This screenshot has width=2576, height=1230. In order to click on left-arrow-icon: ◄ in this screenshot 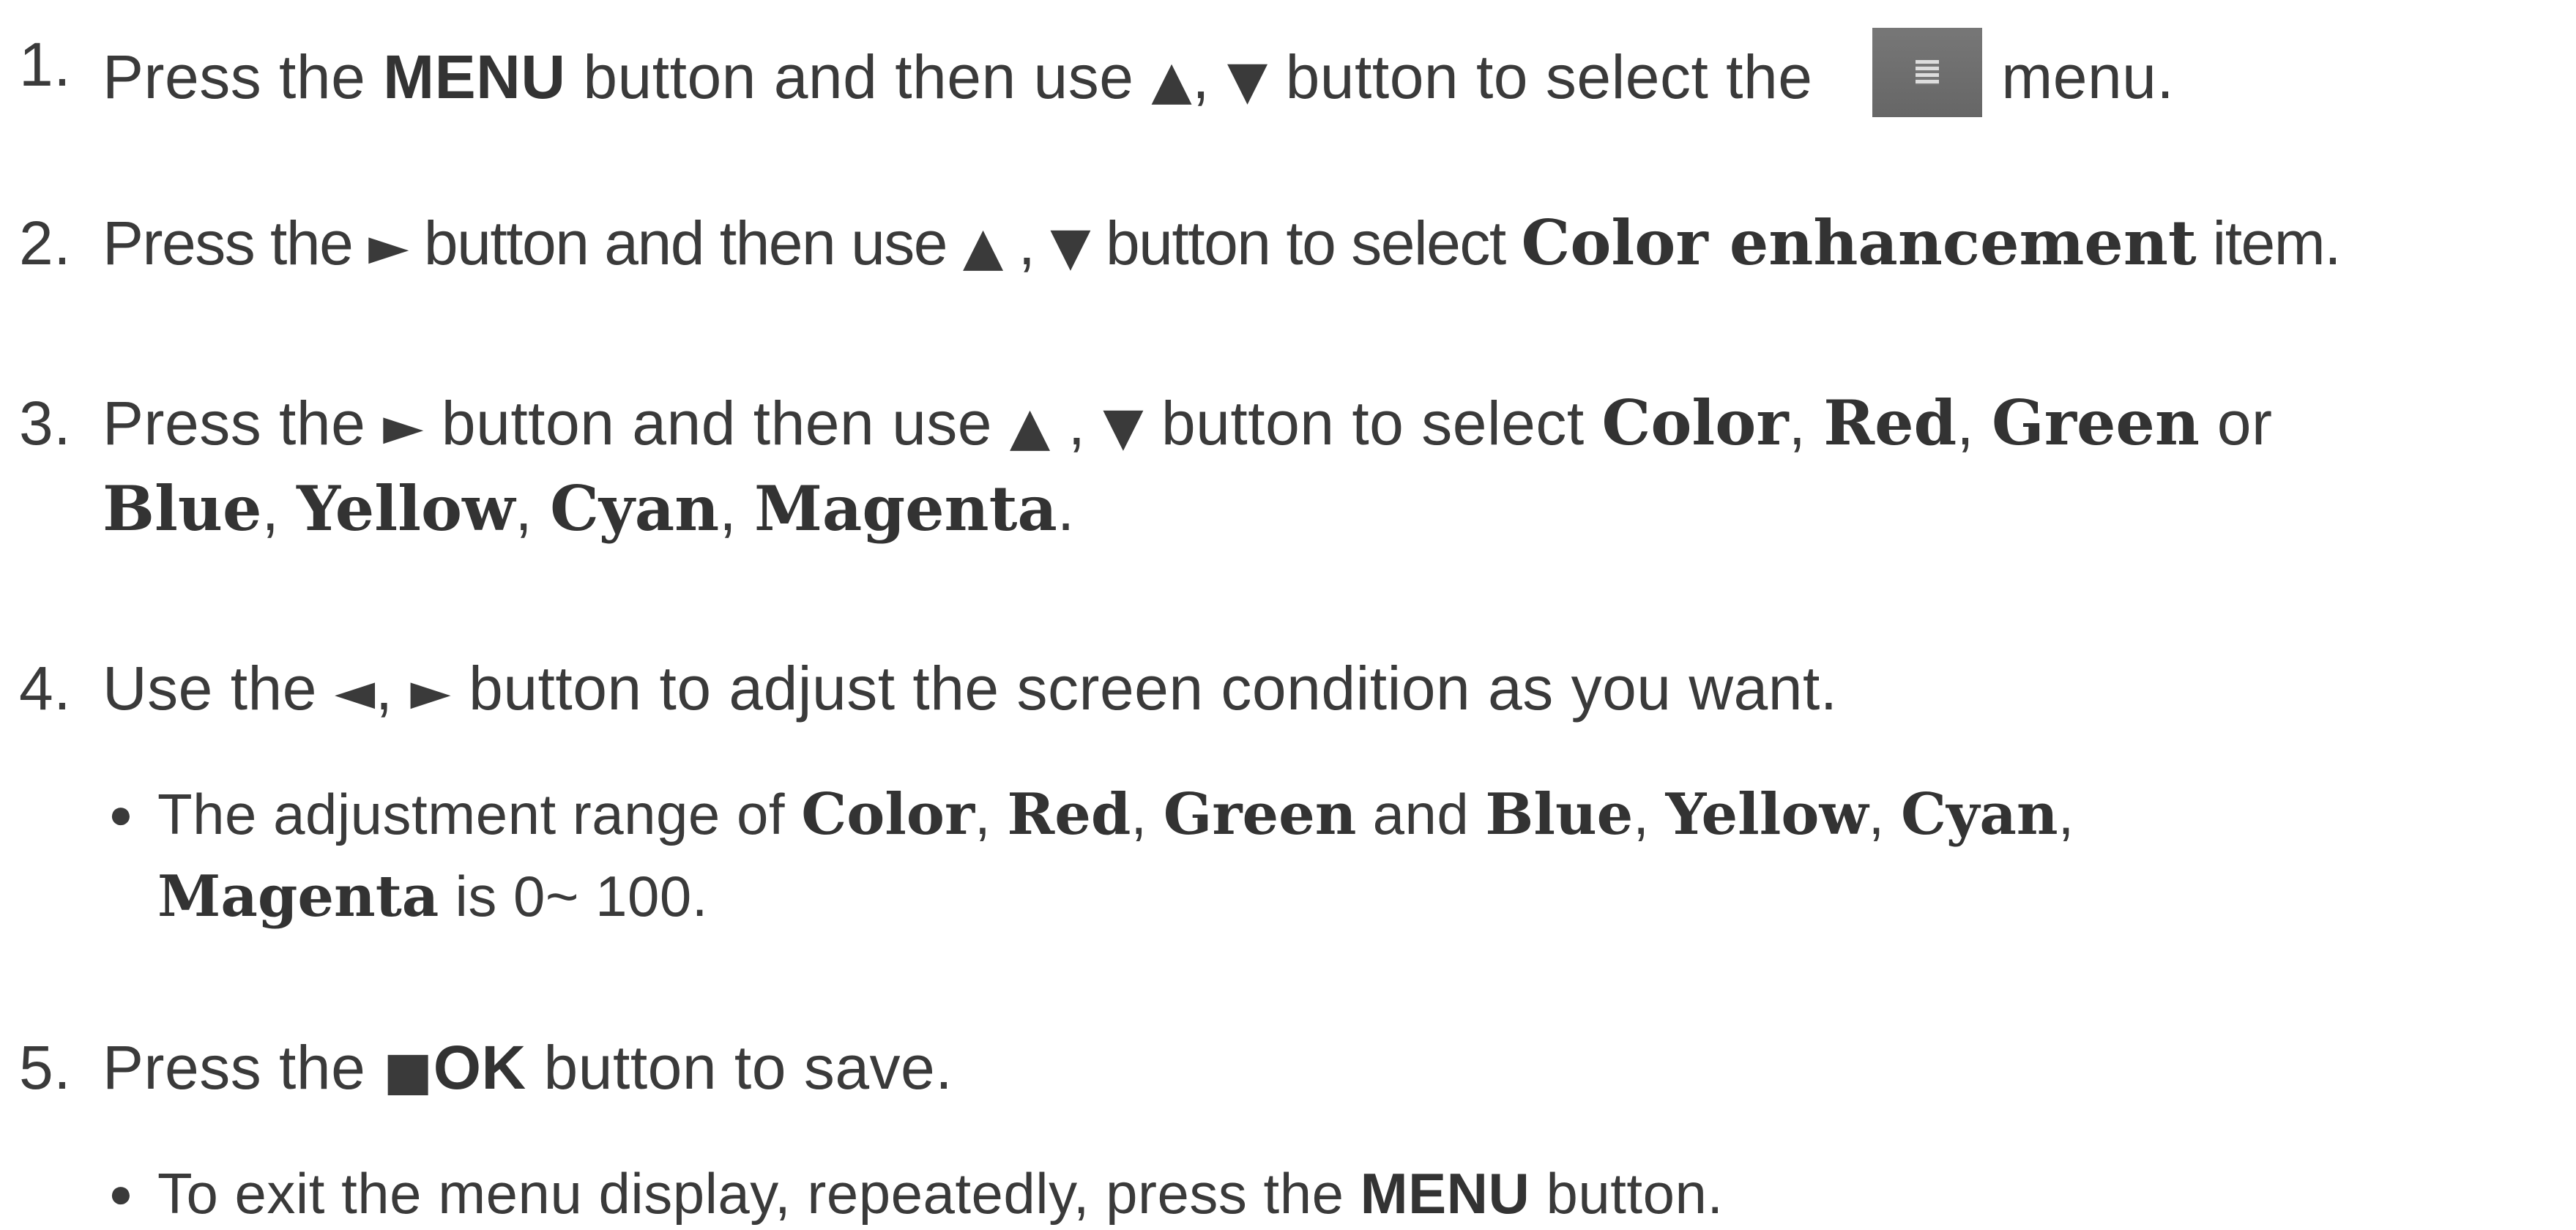, I will do `click(355, 691)`.